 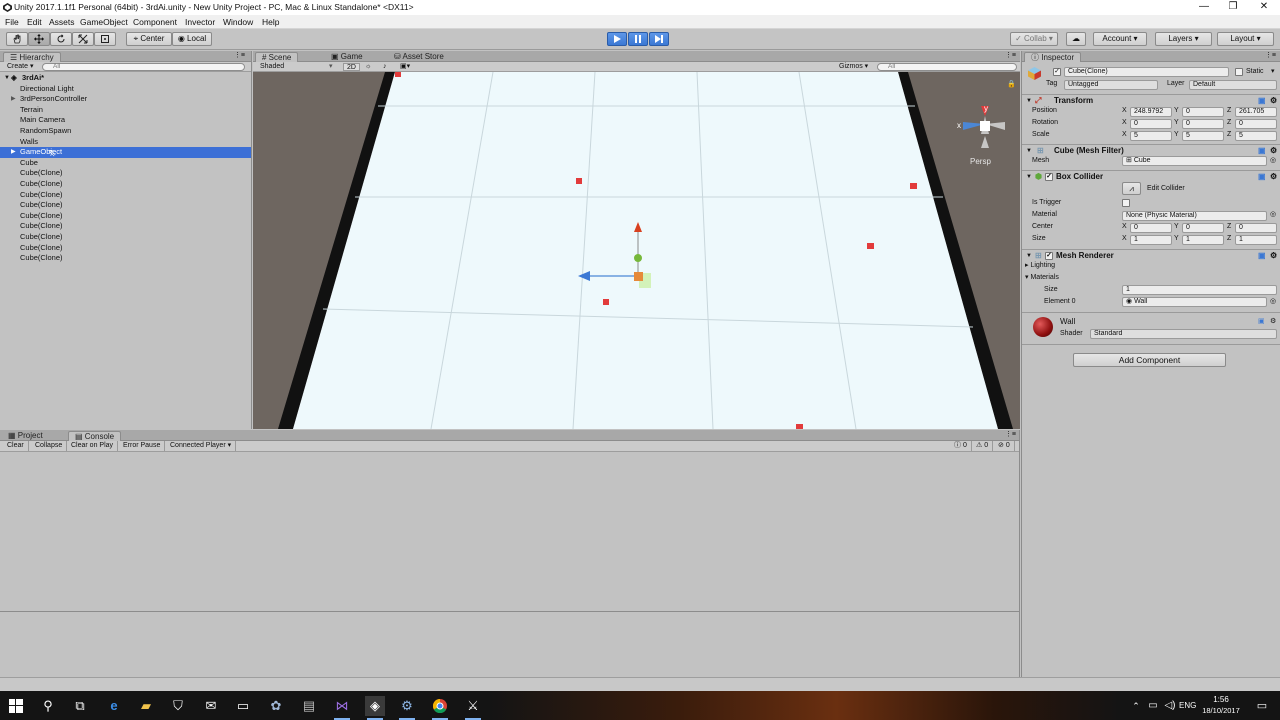 What do you see at coordinates (1204, 7) in the screenshot?
I see `minimize-button: —` at bounding box center [1204, 7].